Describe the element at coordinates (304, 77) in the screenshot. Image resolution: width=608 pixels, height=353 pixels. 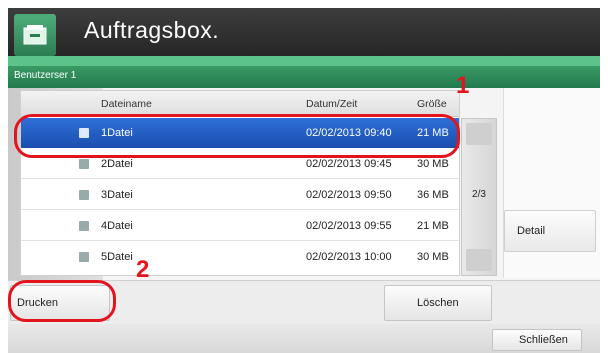
I see `user-box-bar: Benutzerser 1` at that location.